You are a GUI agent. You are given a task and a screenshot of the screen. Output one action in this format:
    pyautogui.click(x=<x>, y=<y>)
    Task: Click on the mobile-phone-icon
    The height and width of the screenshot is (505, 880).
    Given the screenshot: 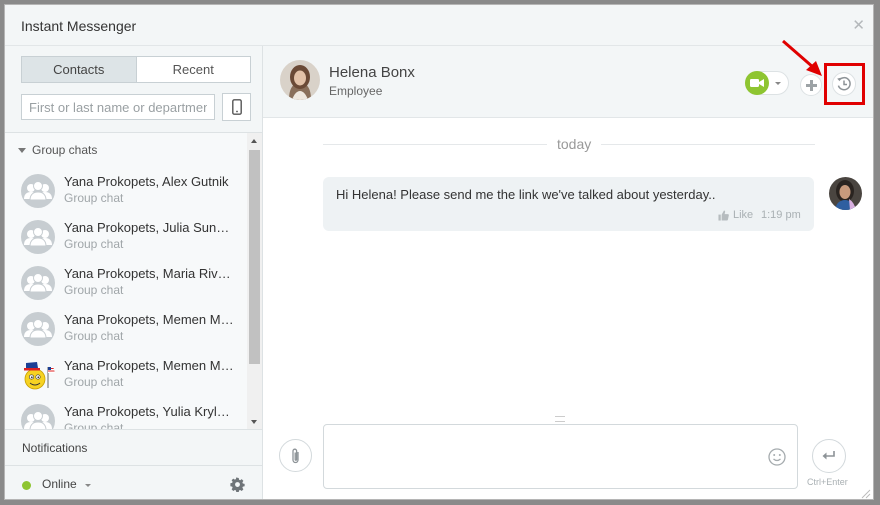 What is the action you would take?
    pyautogui.click(x=236, y=107)
    